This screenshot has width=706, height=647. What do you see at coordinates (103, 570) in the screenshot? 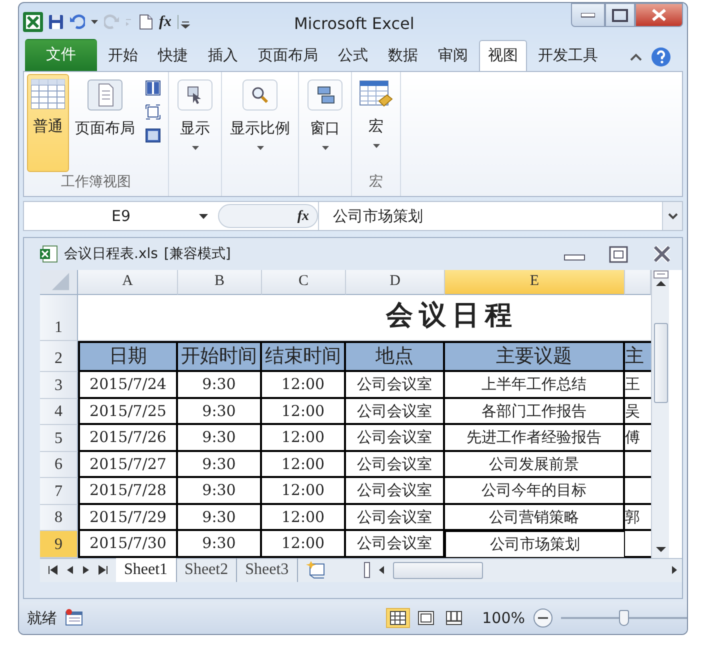
I see `last-sheet-icon` at bounding box center [103, 570].